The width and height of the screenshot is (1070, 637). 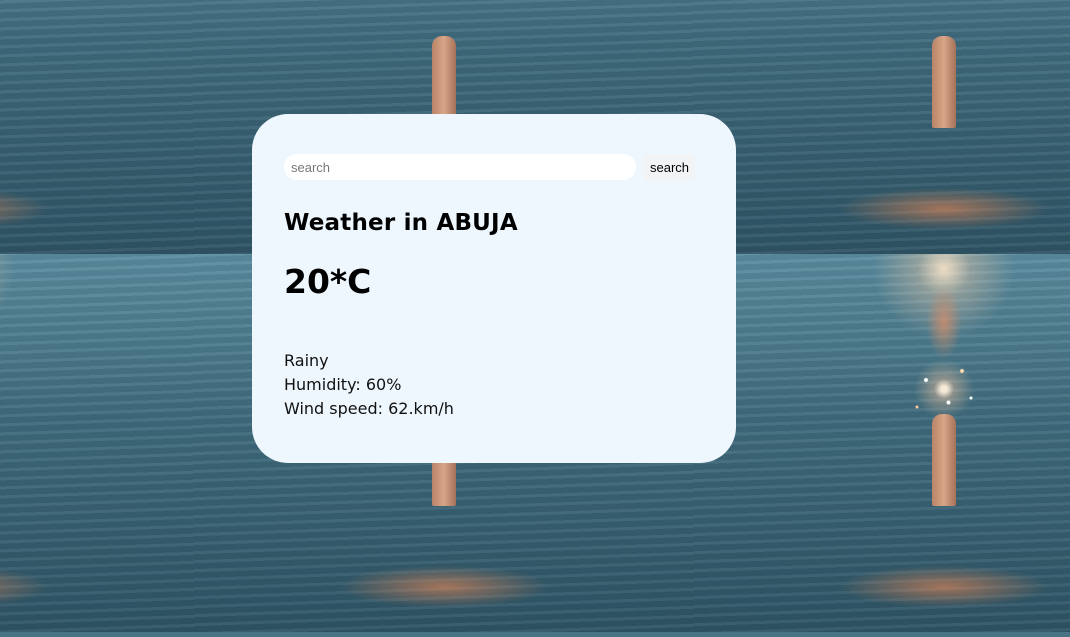 I want to click on wind-speed: Wind speed: 62.km/h, so click(x=369, y=408).